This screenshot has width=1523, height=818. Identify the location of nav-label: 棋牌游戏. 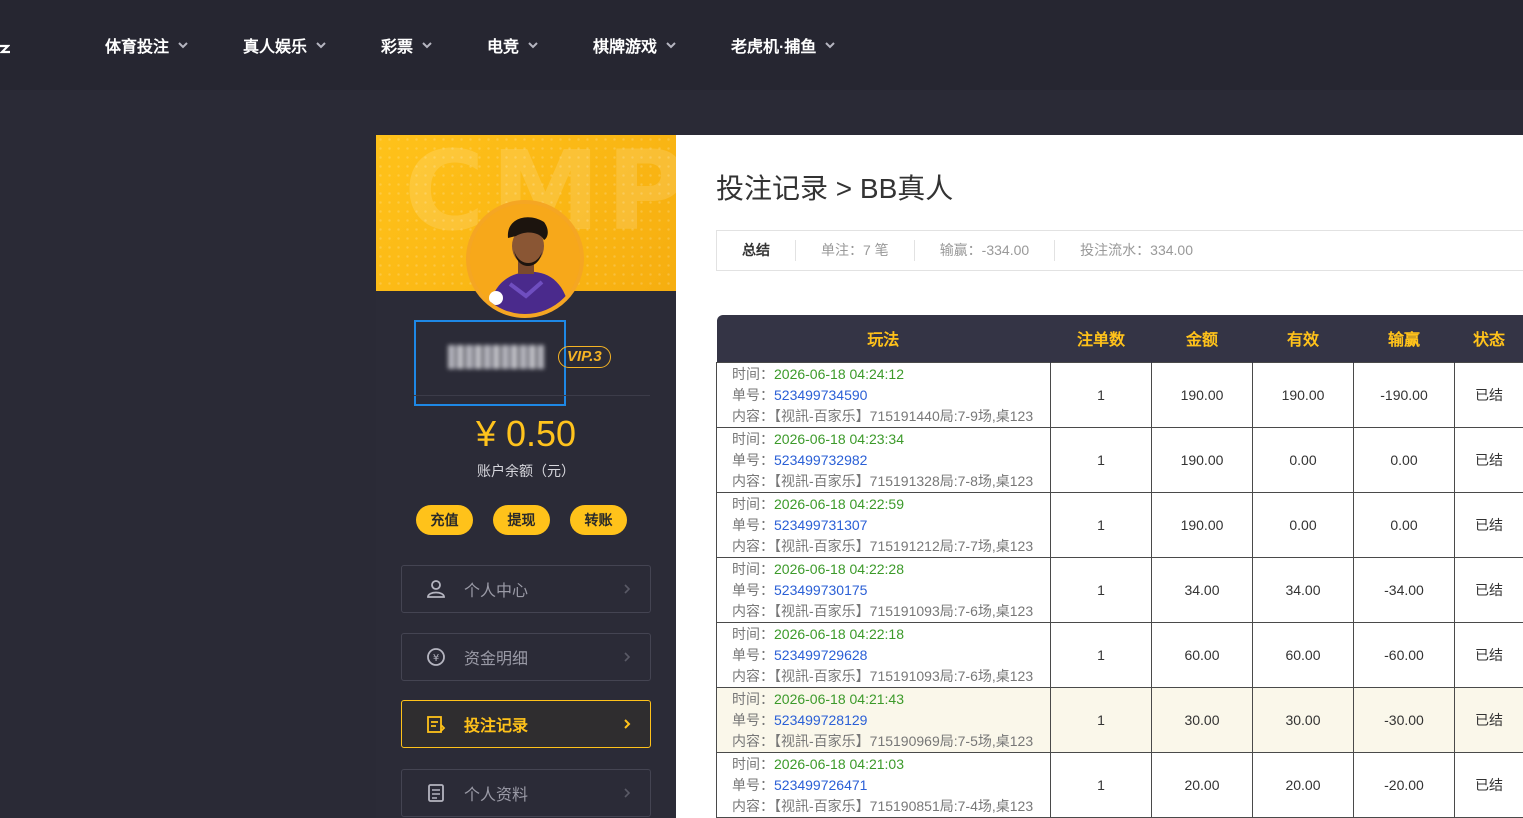
(625, 47).